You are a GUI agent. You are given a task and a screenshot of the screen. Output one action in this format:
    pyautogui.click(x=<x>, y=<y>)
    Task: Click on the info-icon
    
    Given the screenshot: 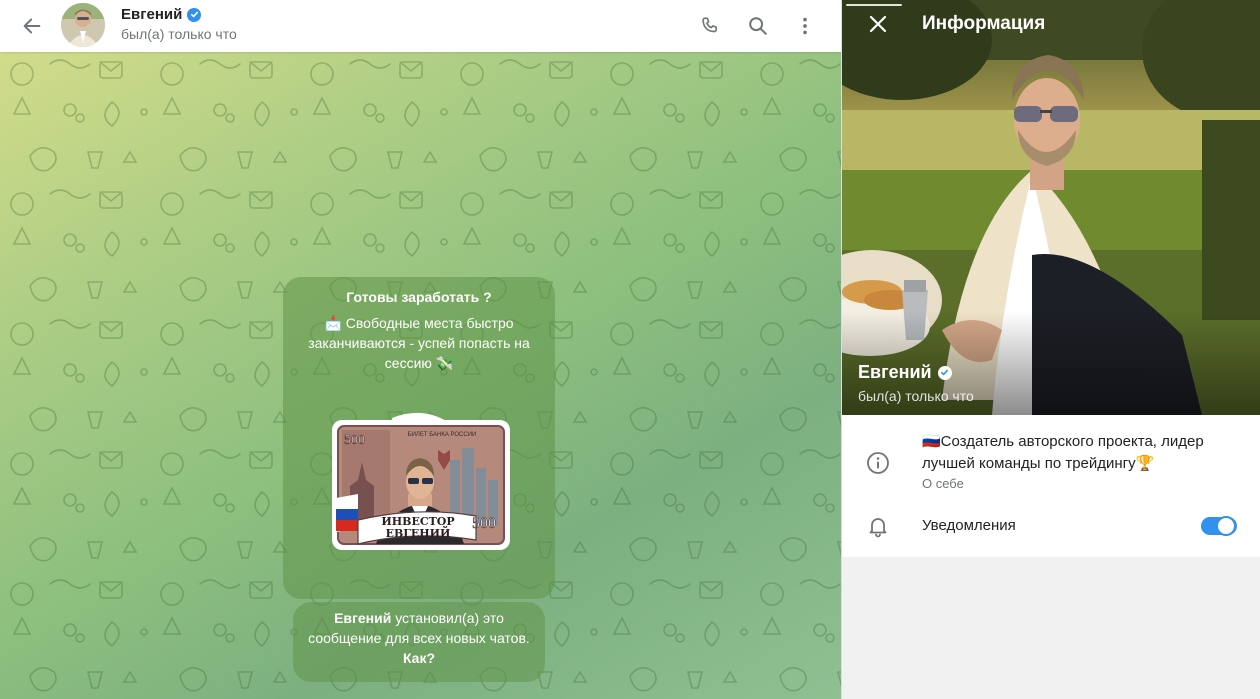 What is the action you would take?
    pyautogui.click(x=878, y=463)
    